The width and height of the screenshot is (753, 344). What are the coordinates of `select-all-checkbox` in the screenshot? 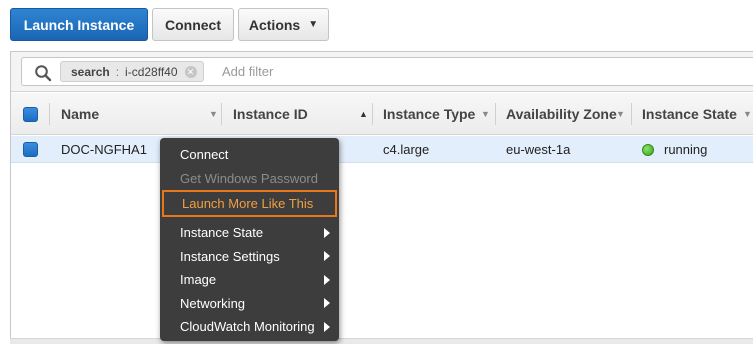 It's located at (30, 114).